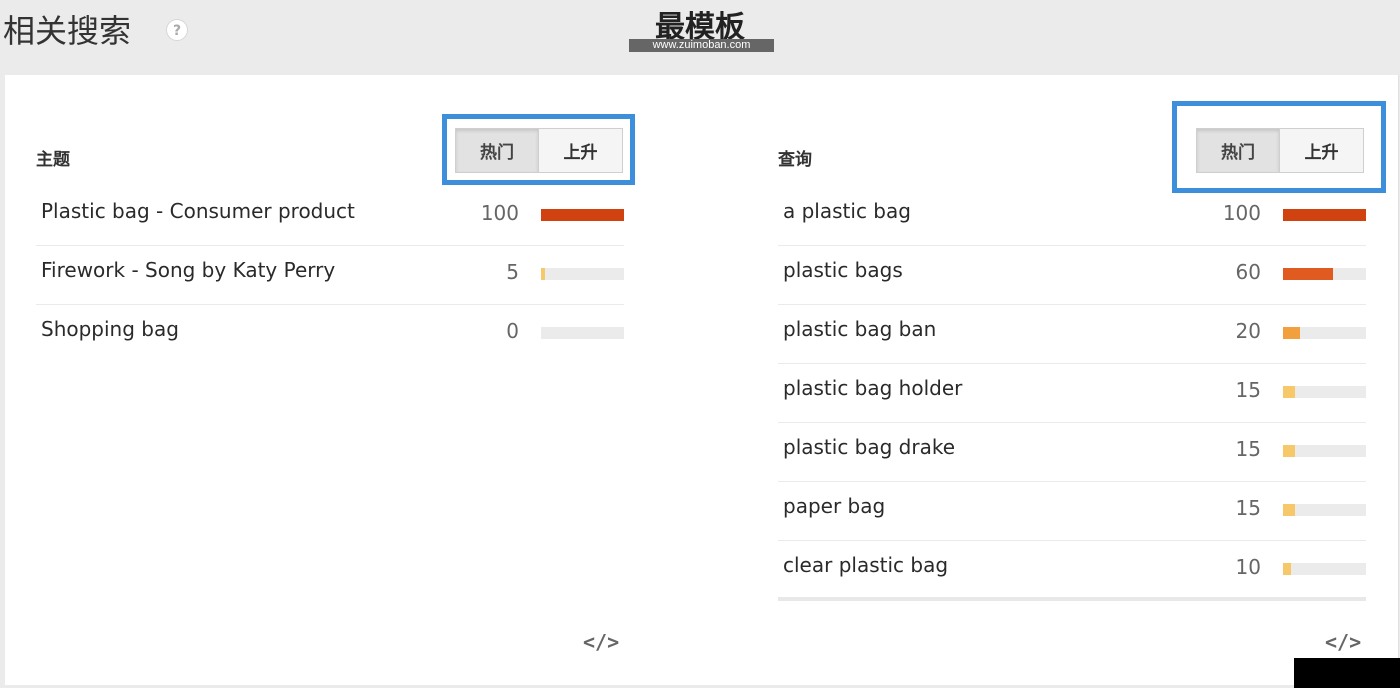 Image resolution: width=1400 pixels, height=688 pixels. Describe the element at coordinates (872, 388) in the screenshot. I see `item-label: plastic bag holder` at that location.